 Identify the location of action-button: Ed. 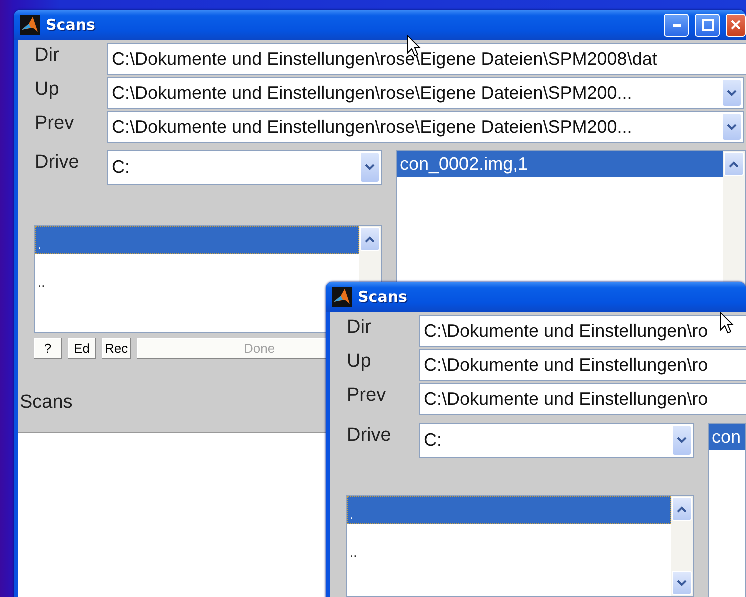
(82, 348).